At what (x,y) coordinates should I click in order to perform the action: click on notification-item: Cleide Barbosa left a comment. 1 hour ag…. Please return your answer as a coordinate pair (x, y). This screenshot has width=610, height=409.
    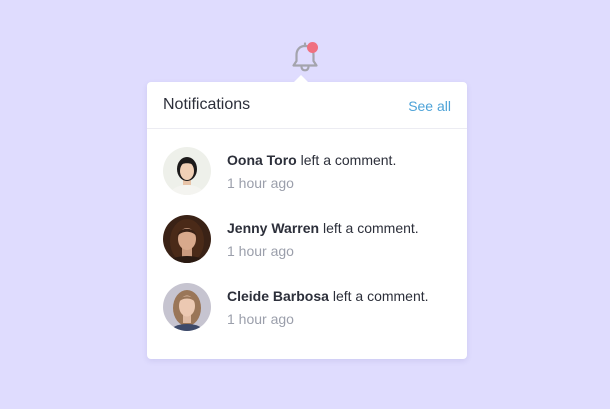
    Looking at the image, I should click on (307, 317).